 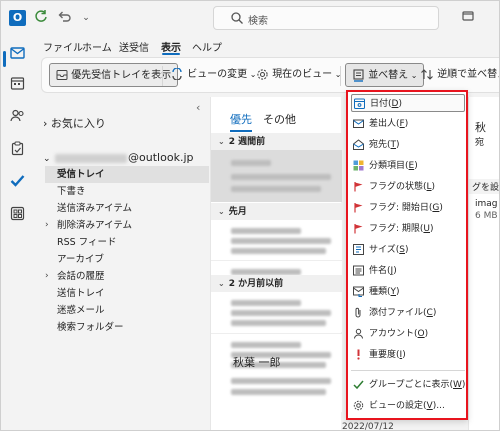 What do you see at coordinates (393, 145) in the screenshot?
I see `access-key: T` at bounding box center [393, 145].